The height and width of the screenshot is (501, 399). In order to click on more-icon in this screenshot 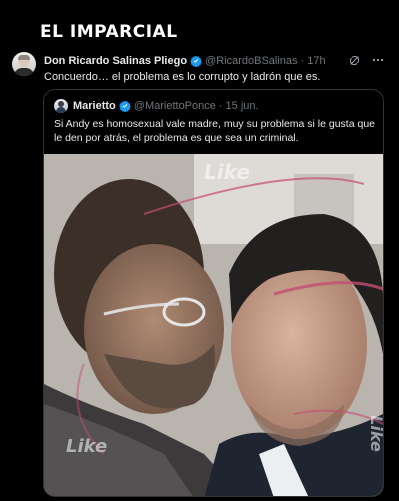, I will do `click(378, 61)`.